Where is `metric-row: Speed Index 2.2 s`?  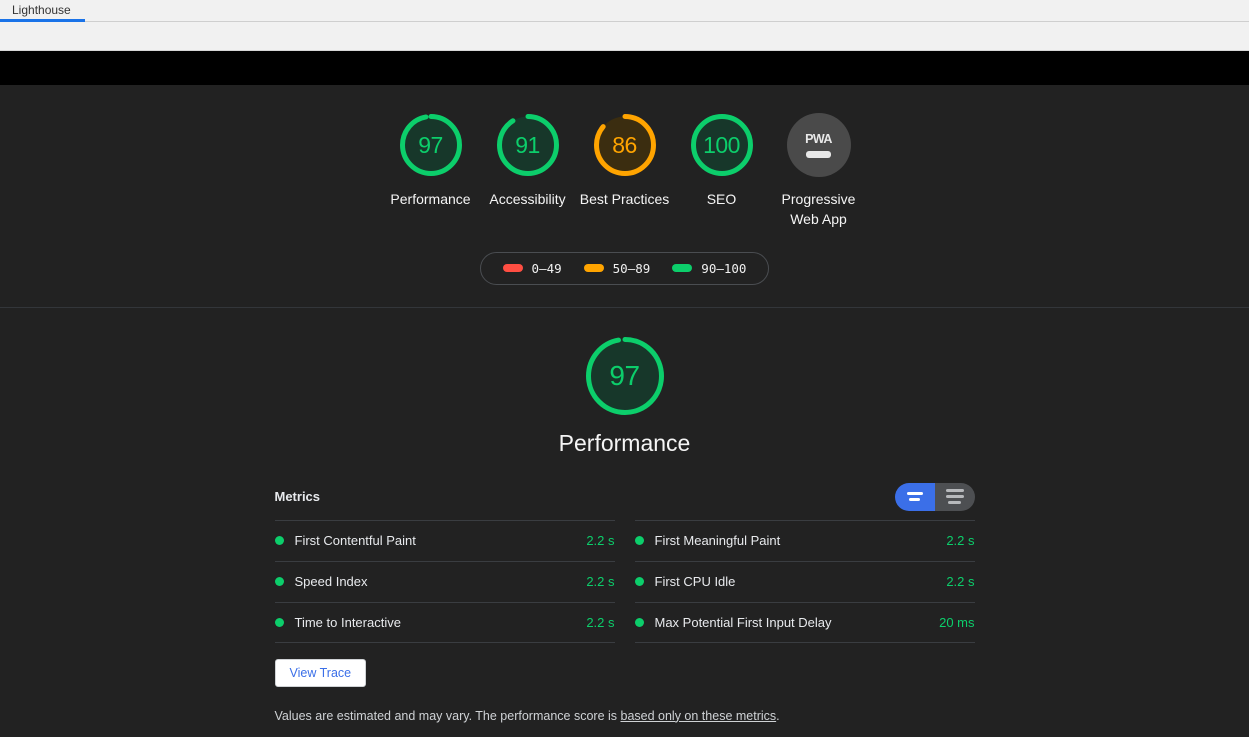
metric-row: Speed Index 2.2 s is located at coordinates (444, 581).